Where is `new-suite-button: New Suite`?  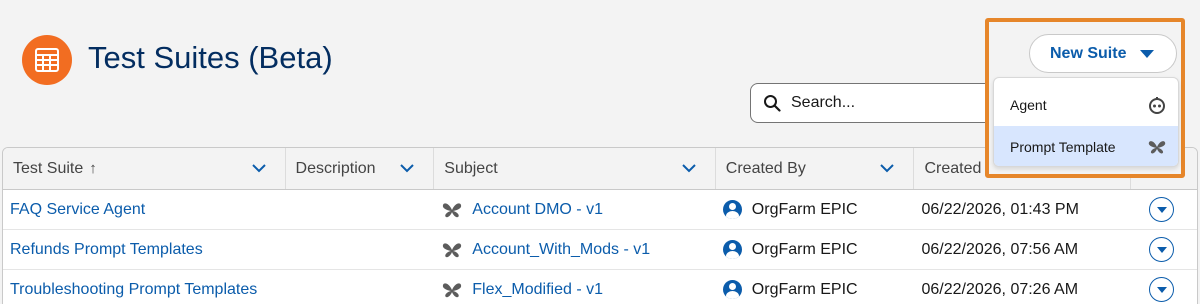 new-suite-button: New Suite is located at coordinates (1103, 53).